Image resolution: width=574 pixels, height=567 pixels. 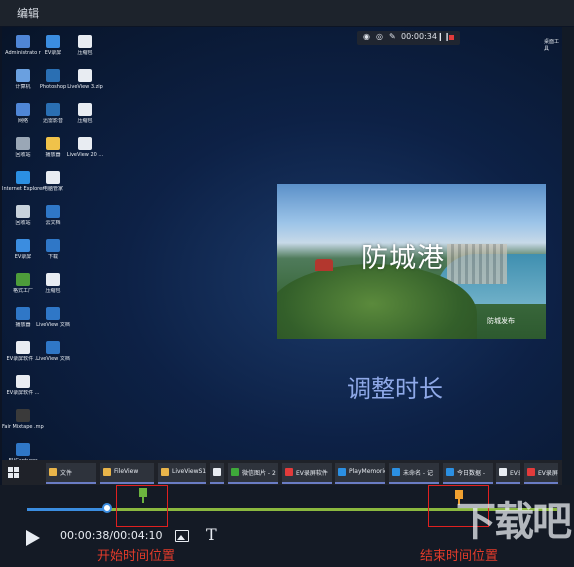 I want to click on taskbar-item: PlayMemories, so click(x=360, y=473).